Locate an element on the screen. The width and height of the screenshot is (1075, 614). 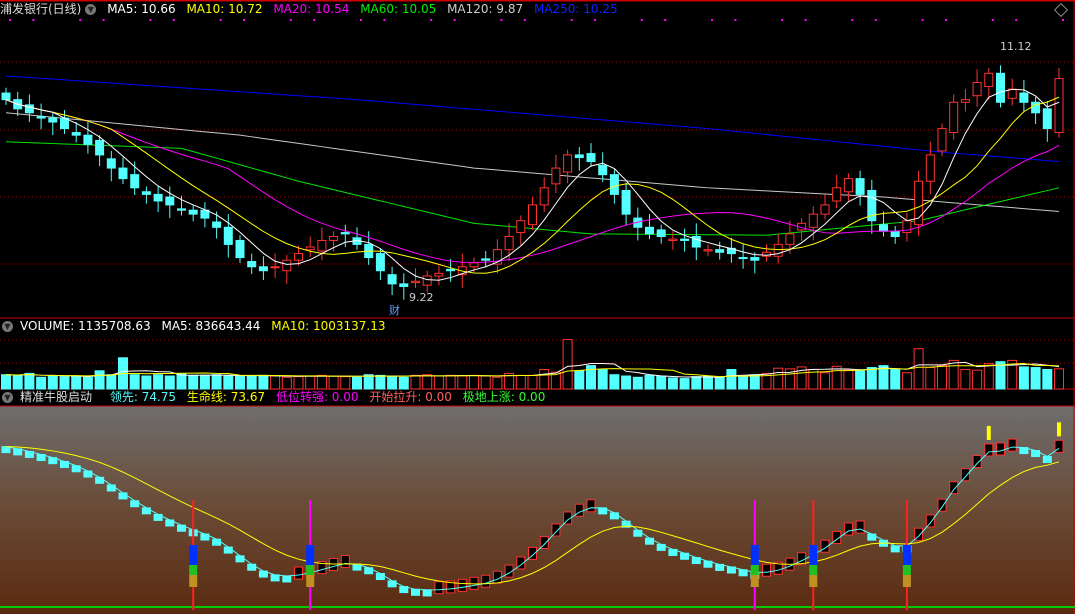
life-line-value: 生命线: 73.67 is located at coordinates (226, 397).